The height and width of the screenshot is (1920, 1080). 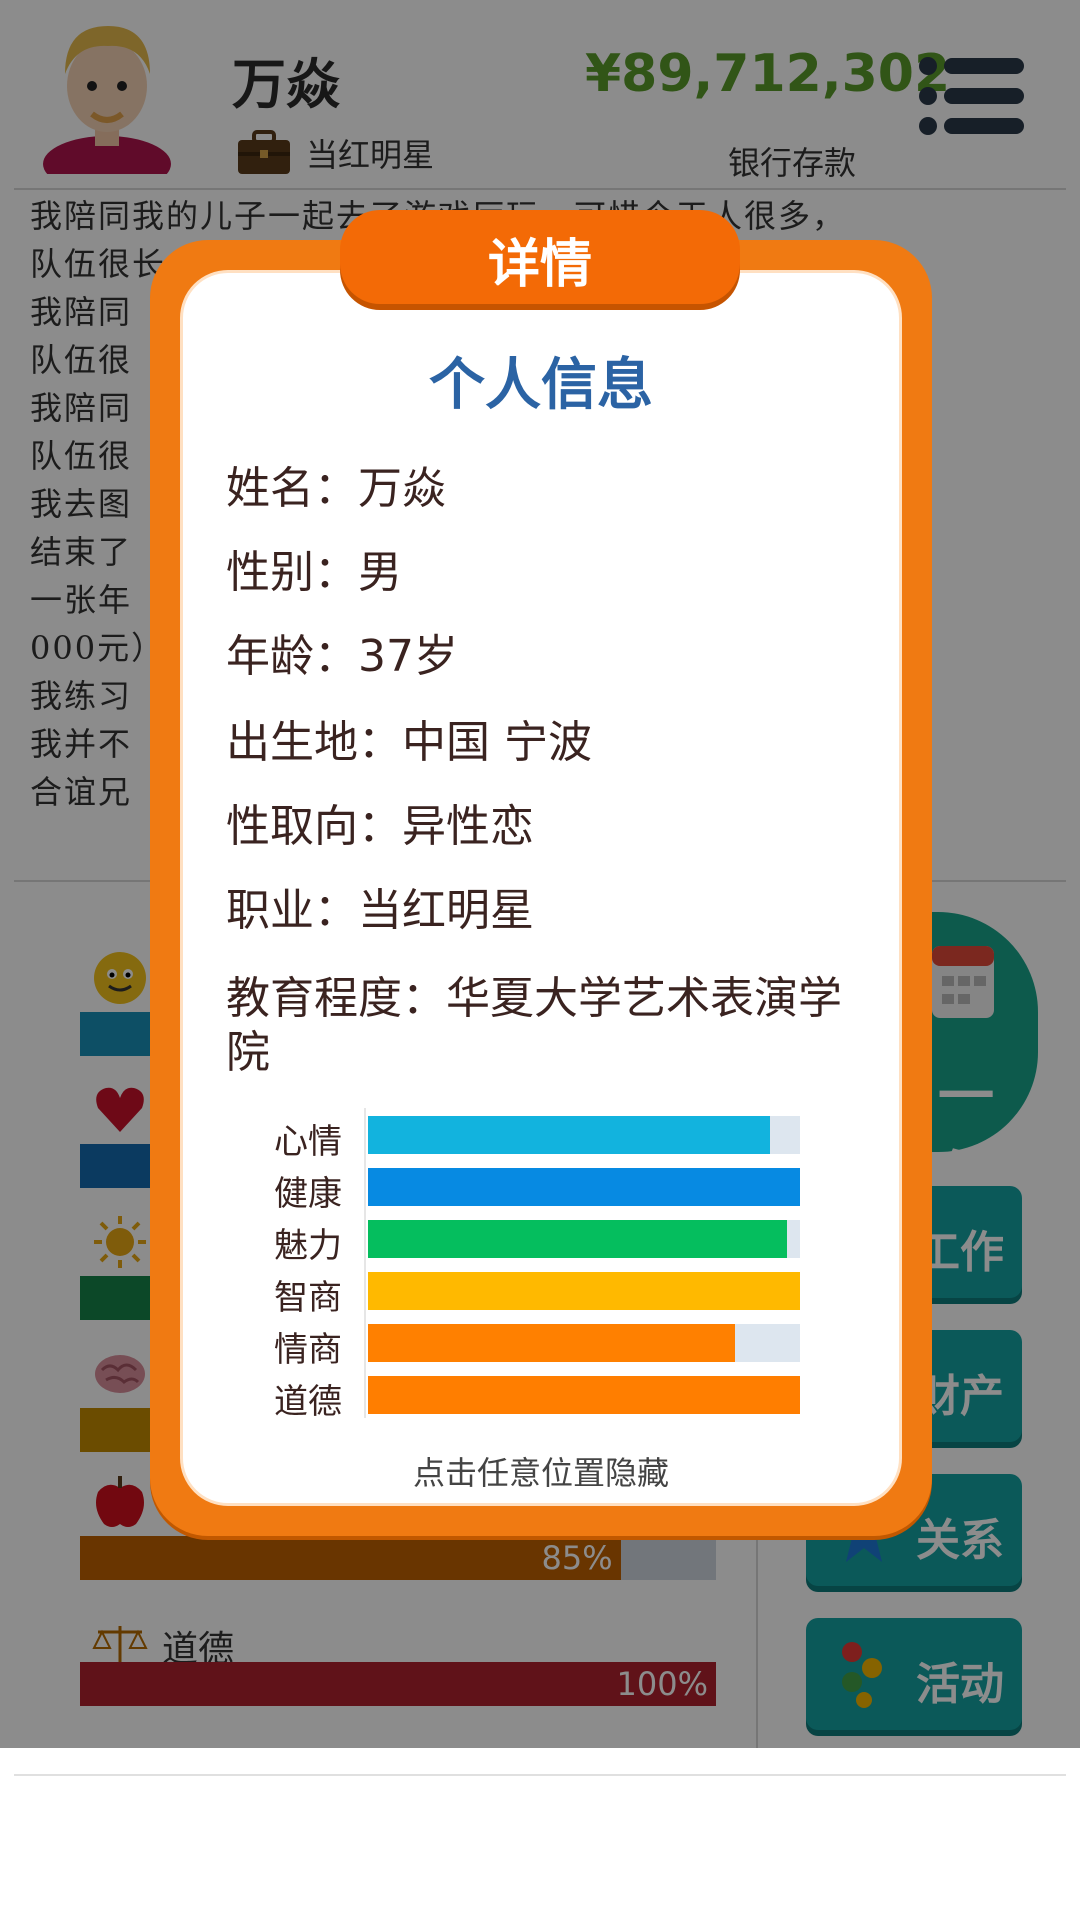 What do you see at coordinates (536, 827) in the screenshot?
I see `info-orientation: 性取向：异性恋` at bounding box center [536, 827].